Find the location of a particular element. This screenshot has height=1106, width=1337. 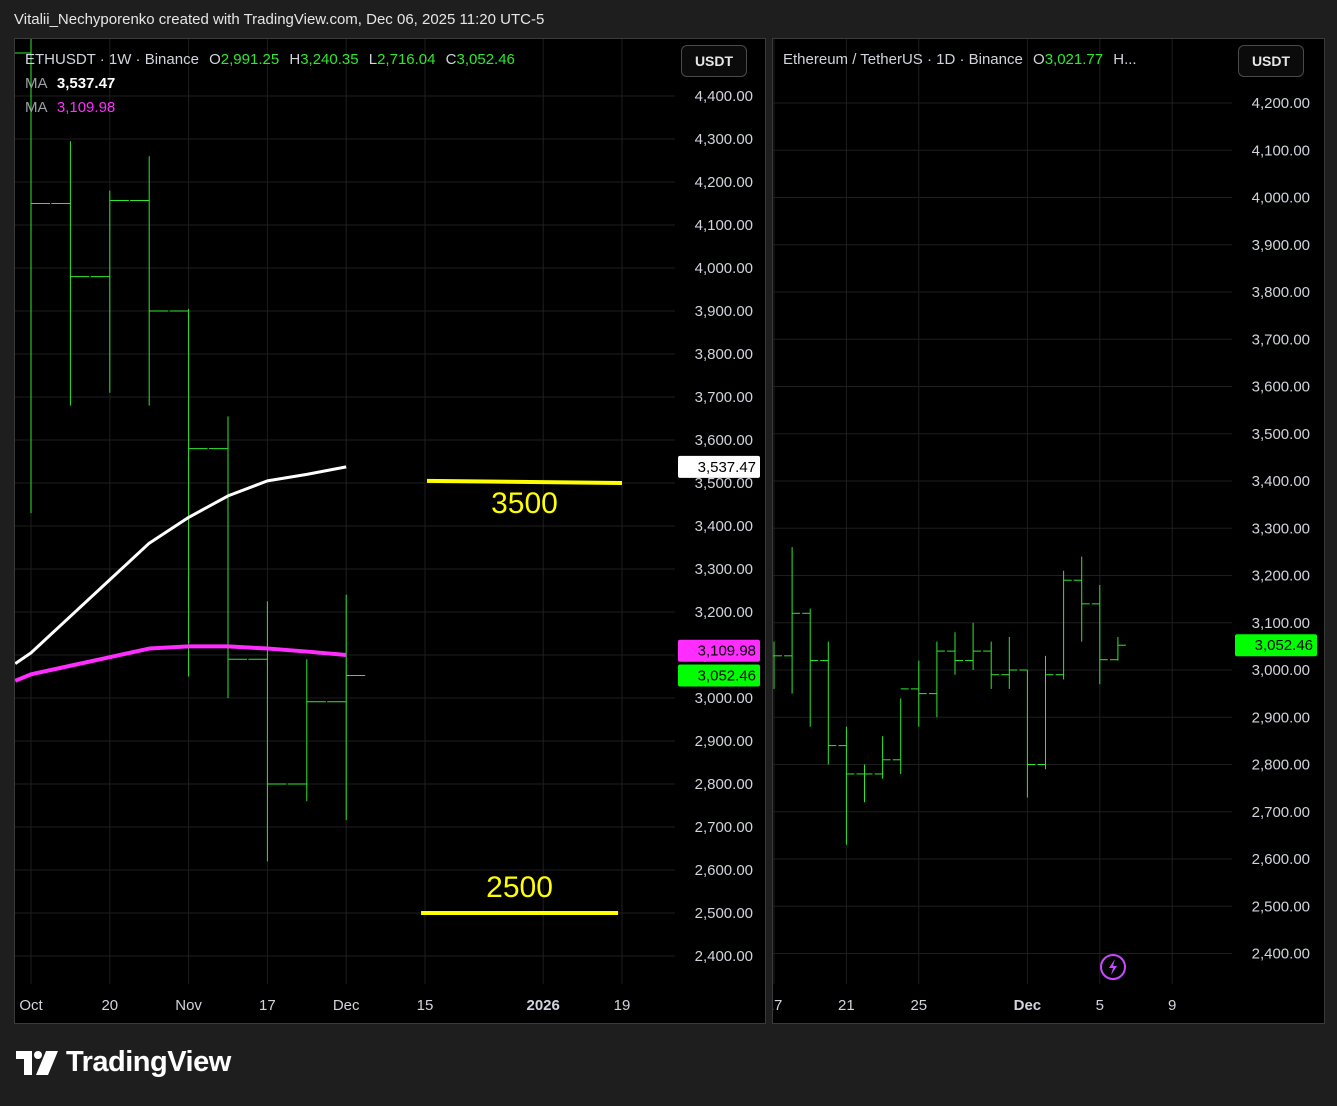

legend-symbol: ETHUSDT · 1W · Binance is located at coordinates (112, 59).